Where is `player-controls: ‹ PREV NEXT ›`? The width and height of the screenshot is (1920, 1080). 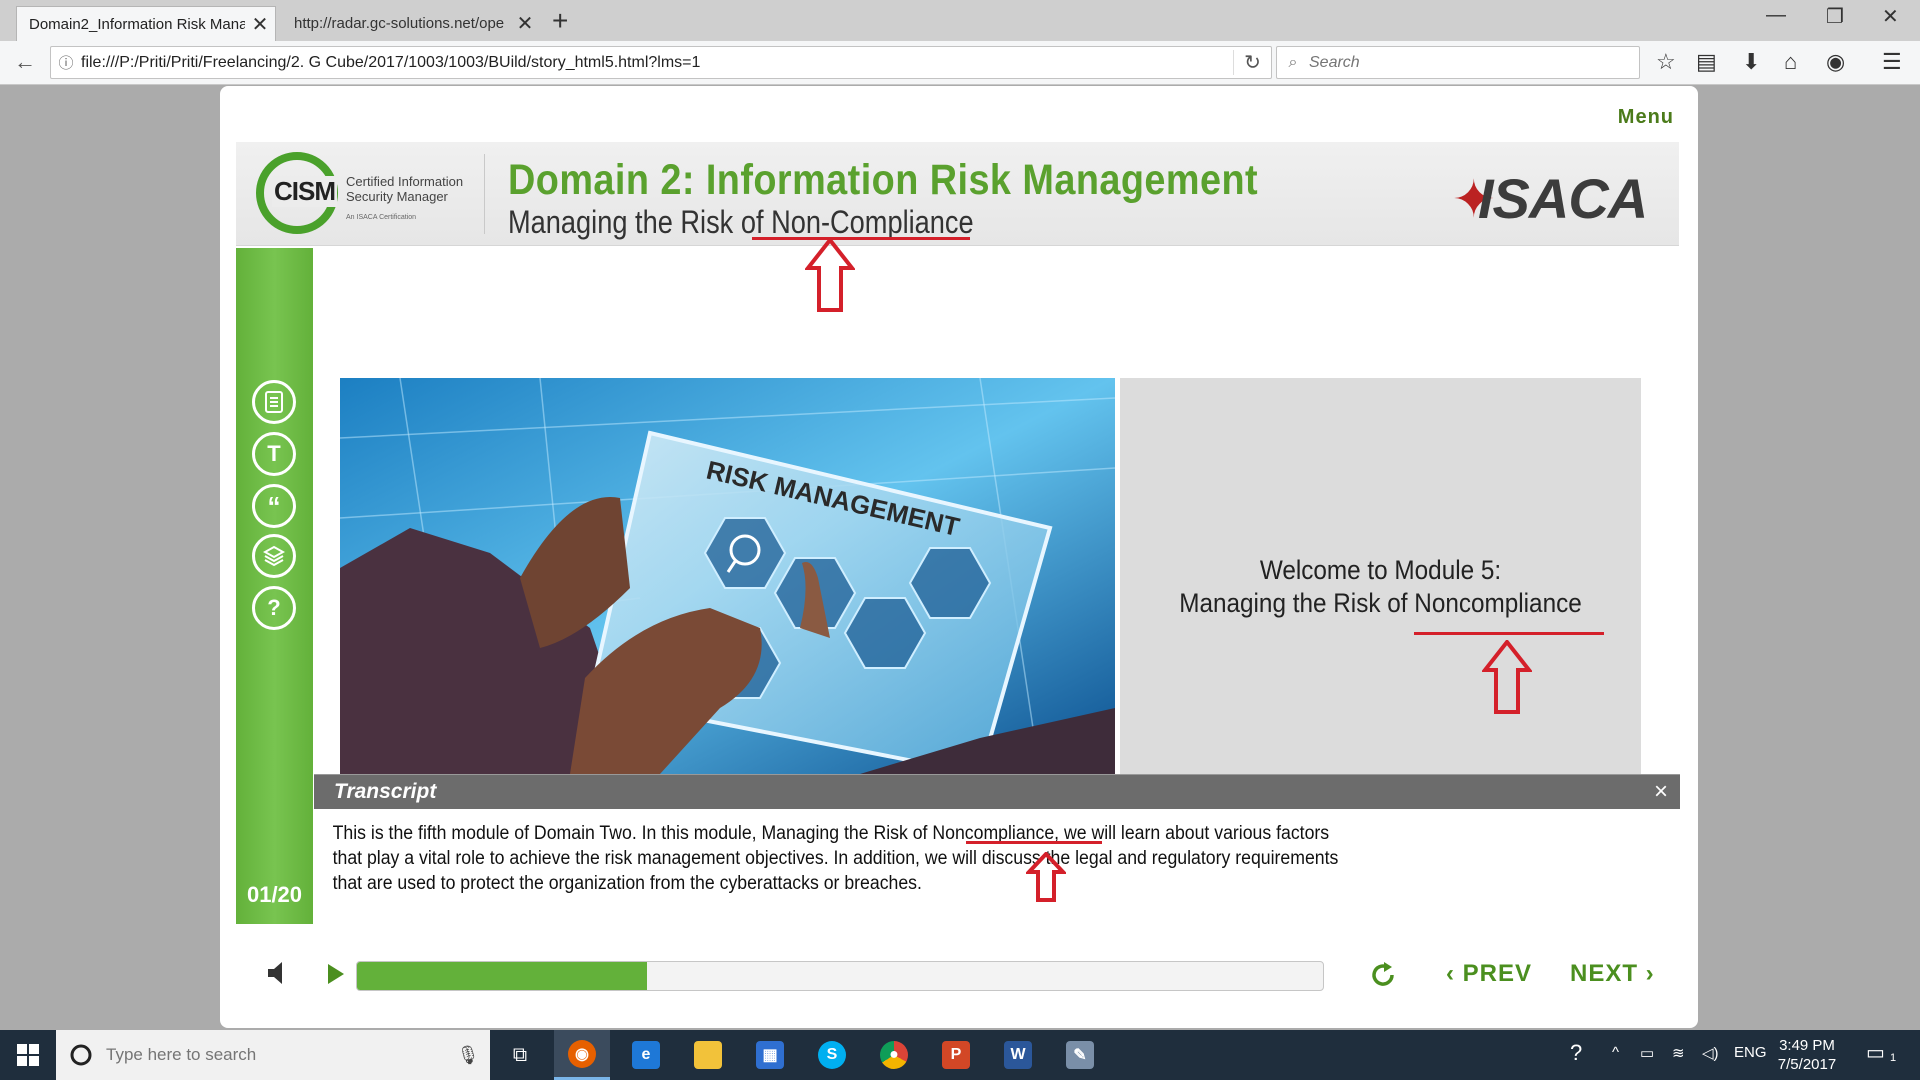
player-controls: ‹ PREV NEXT › is located at coordinates (957, 975).